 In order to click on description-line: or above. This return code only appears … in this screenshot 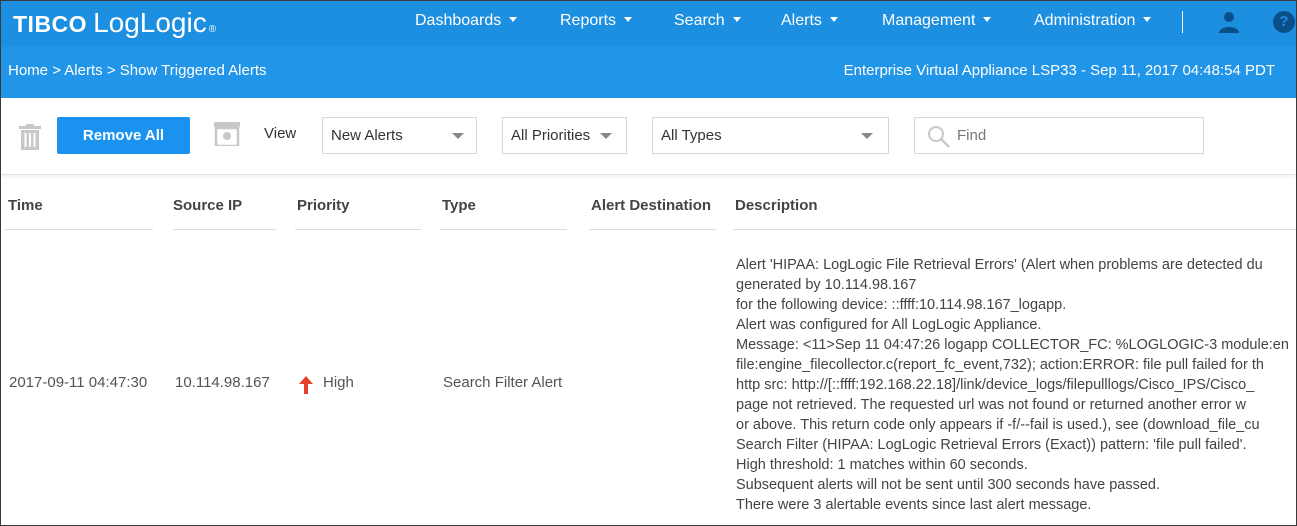, I will do `click(998, 425)`.